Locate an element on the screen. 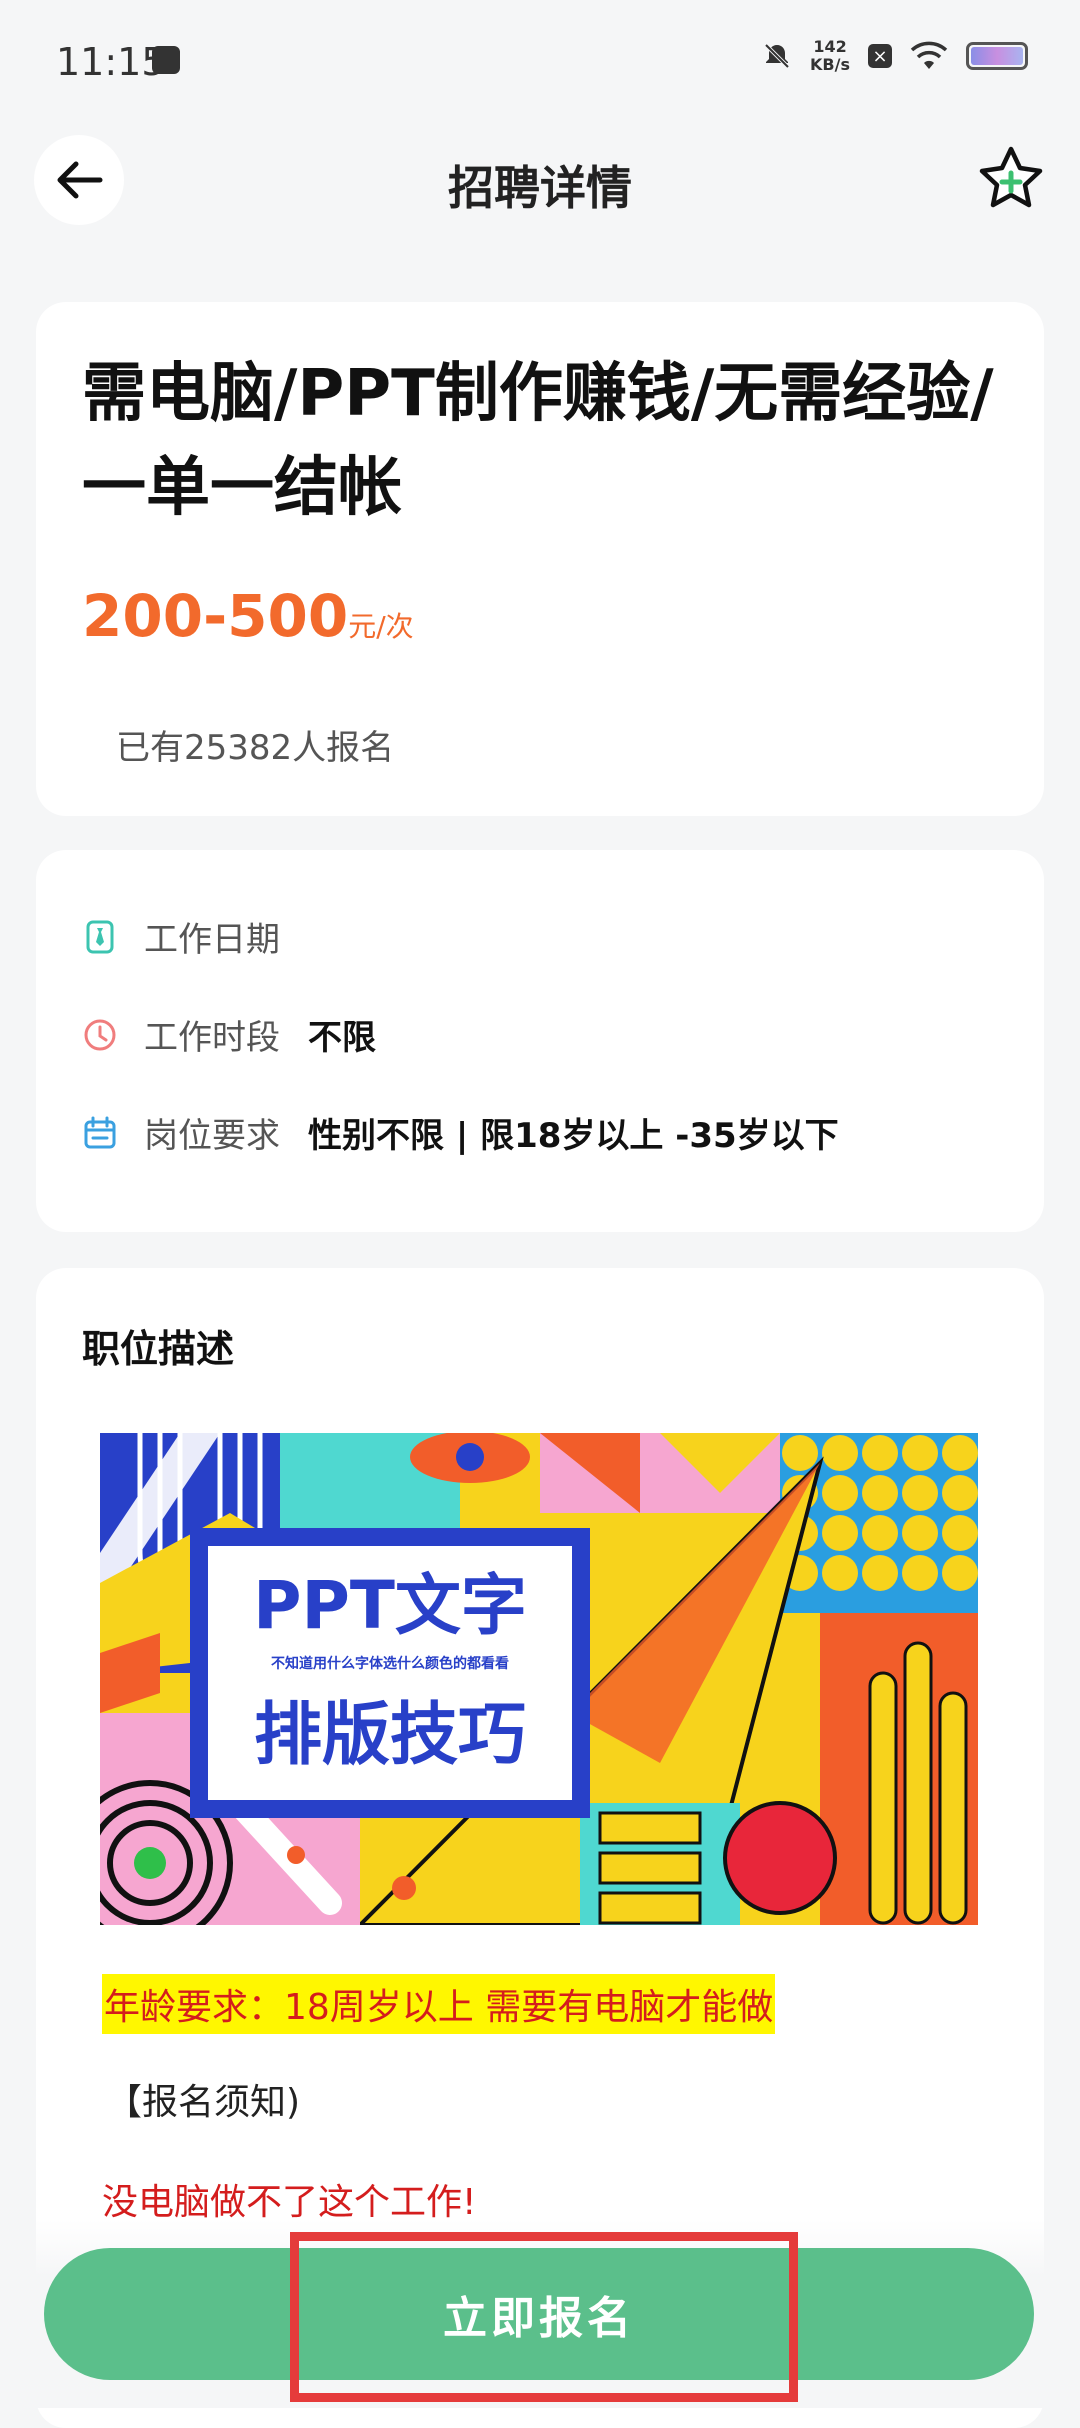 This screenshot has width=1080, height=2428. salary-range: 200-500 is located at coordinates (215, 616).